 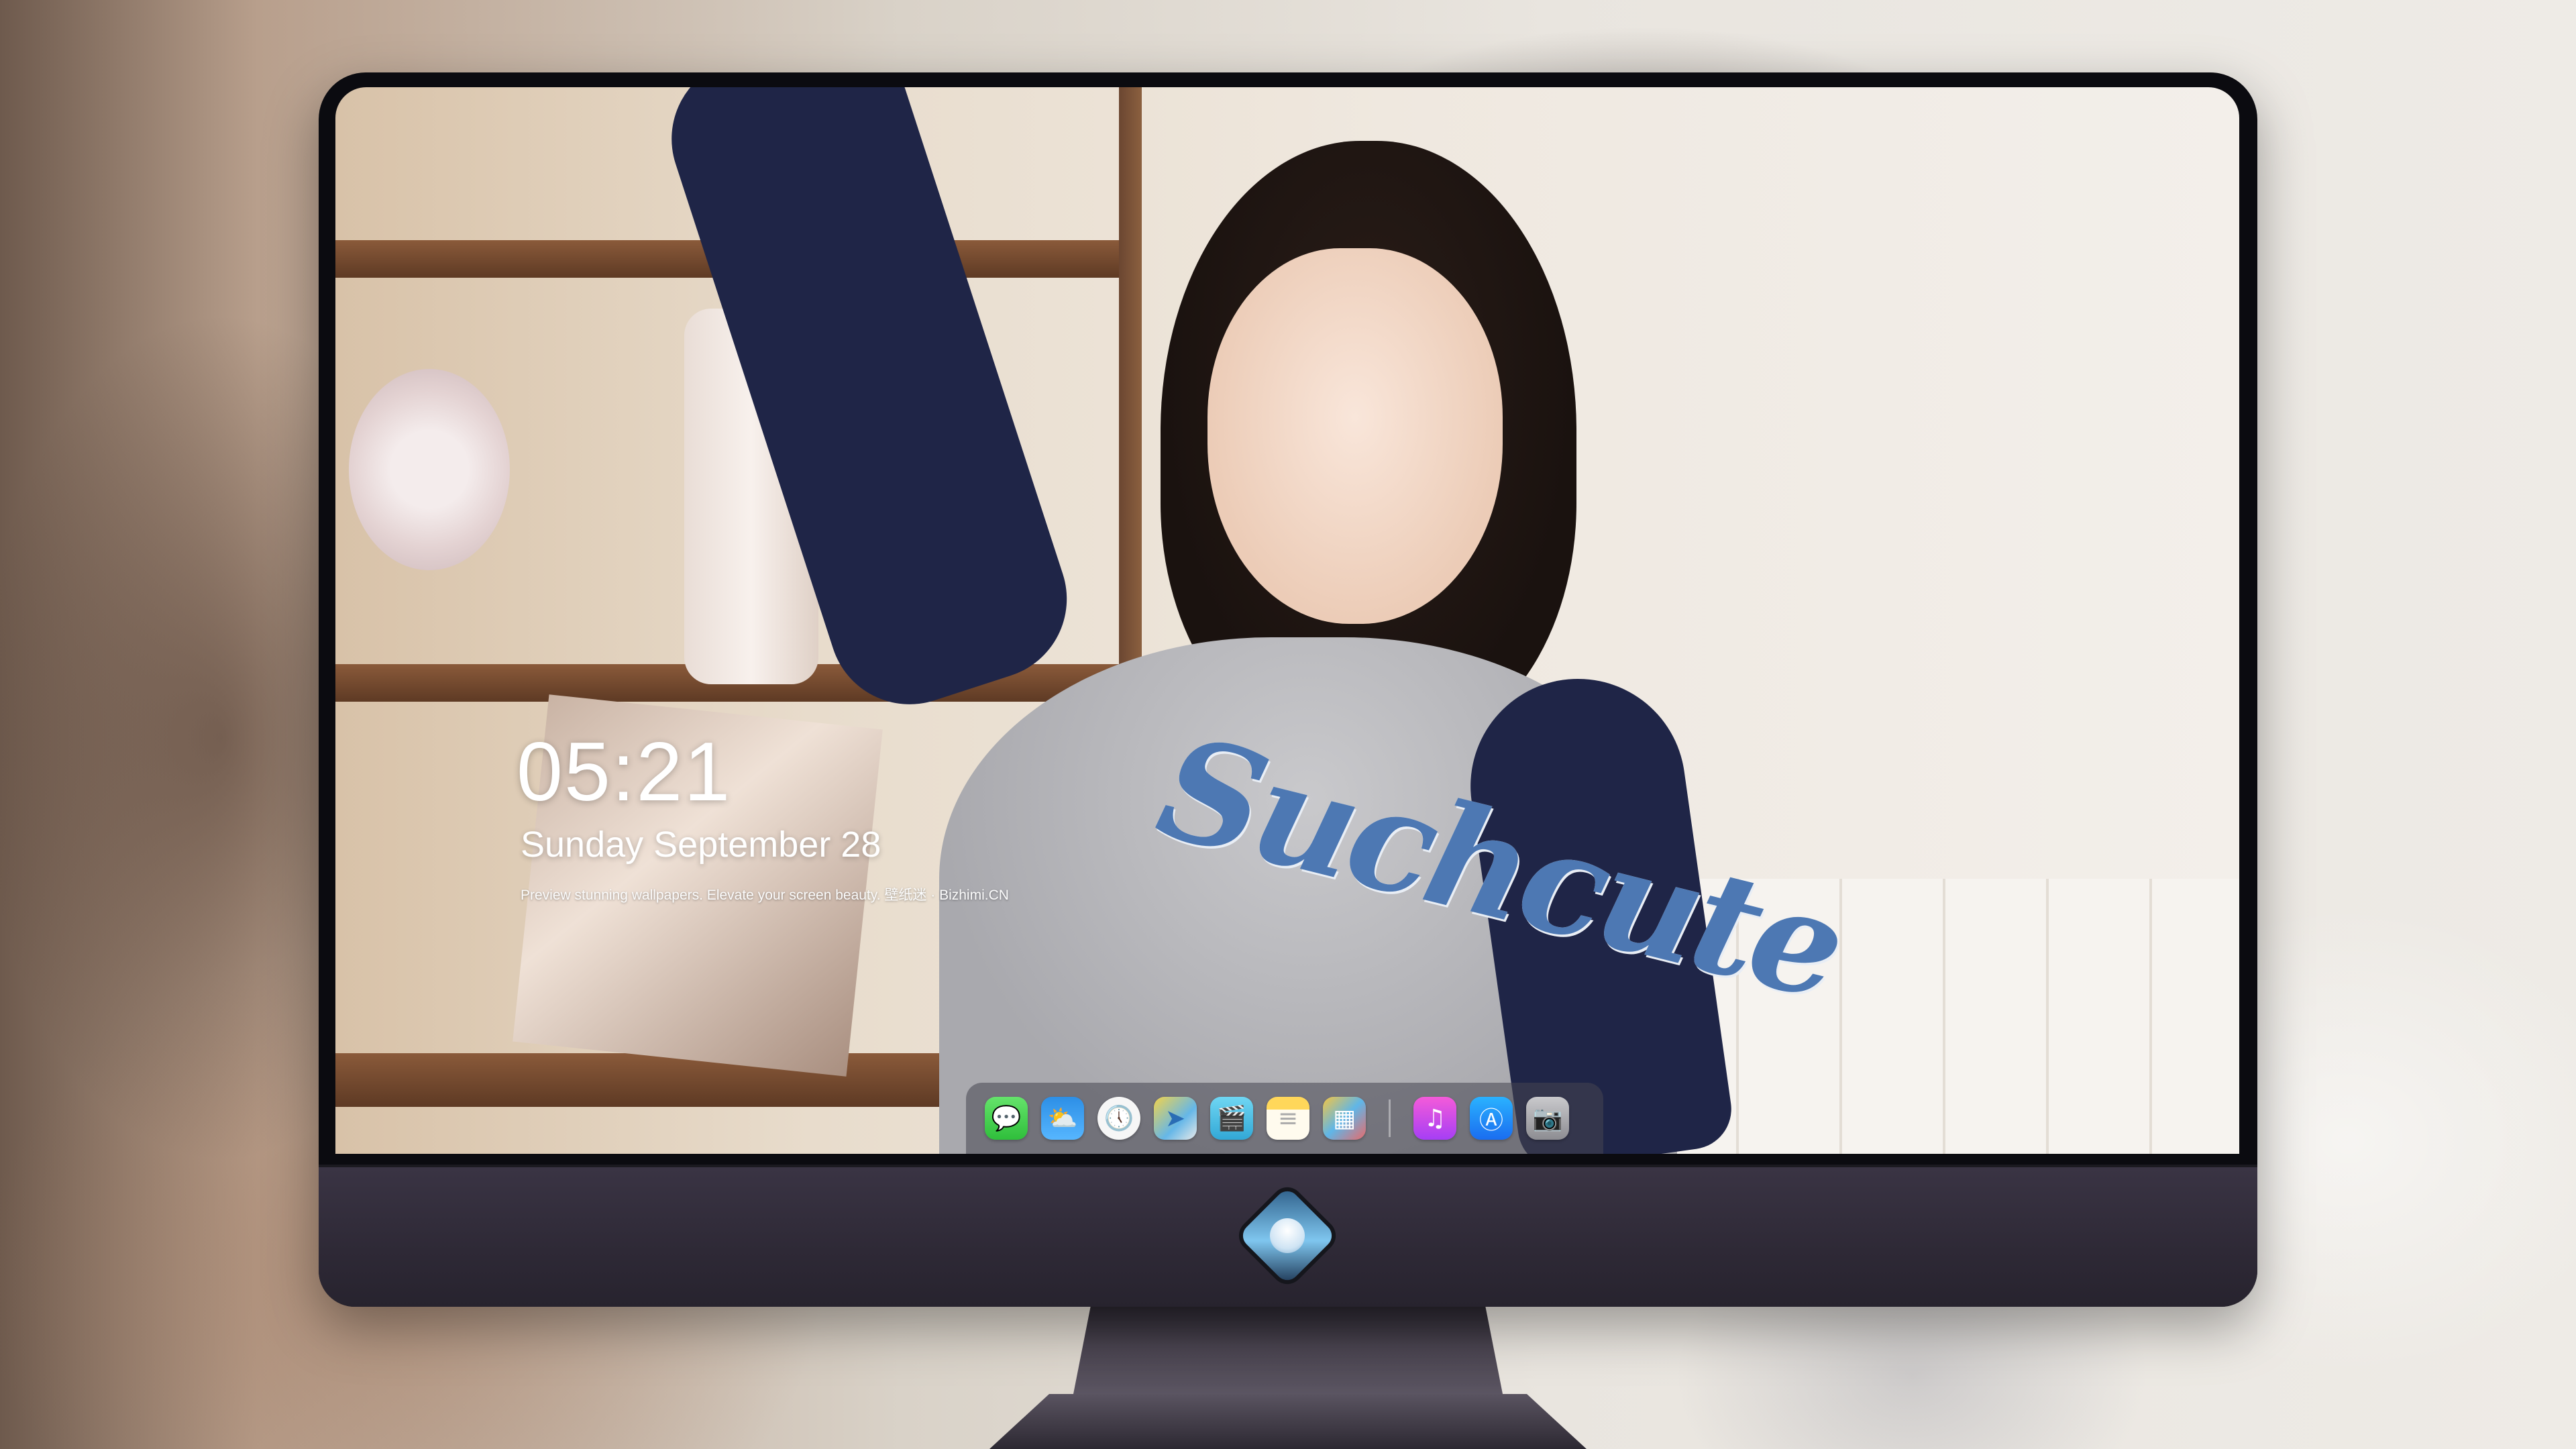 What do you see at coordinates (1288, 1118) in the screenshot?
I see `notes-icon: ≡` at bounding box center [1288, 1118].